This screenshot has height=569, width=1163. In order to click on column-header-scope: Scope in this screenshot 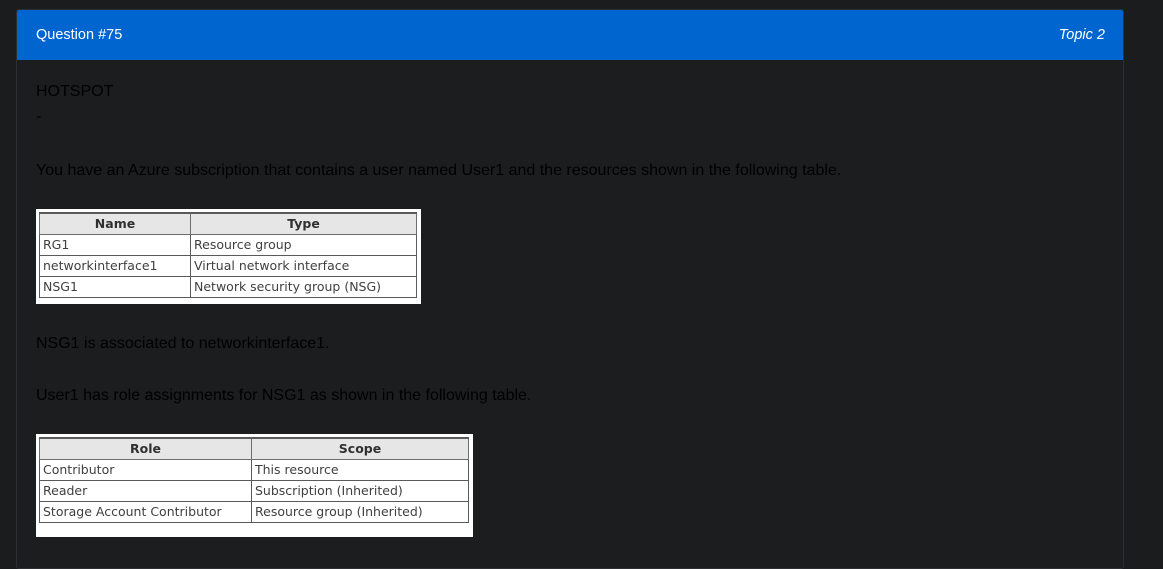, I will do `click(360, 448)`.